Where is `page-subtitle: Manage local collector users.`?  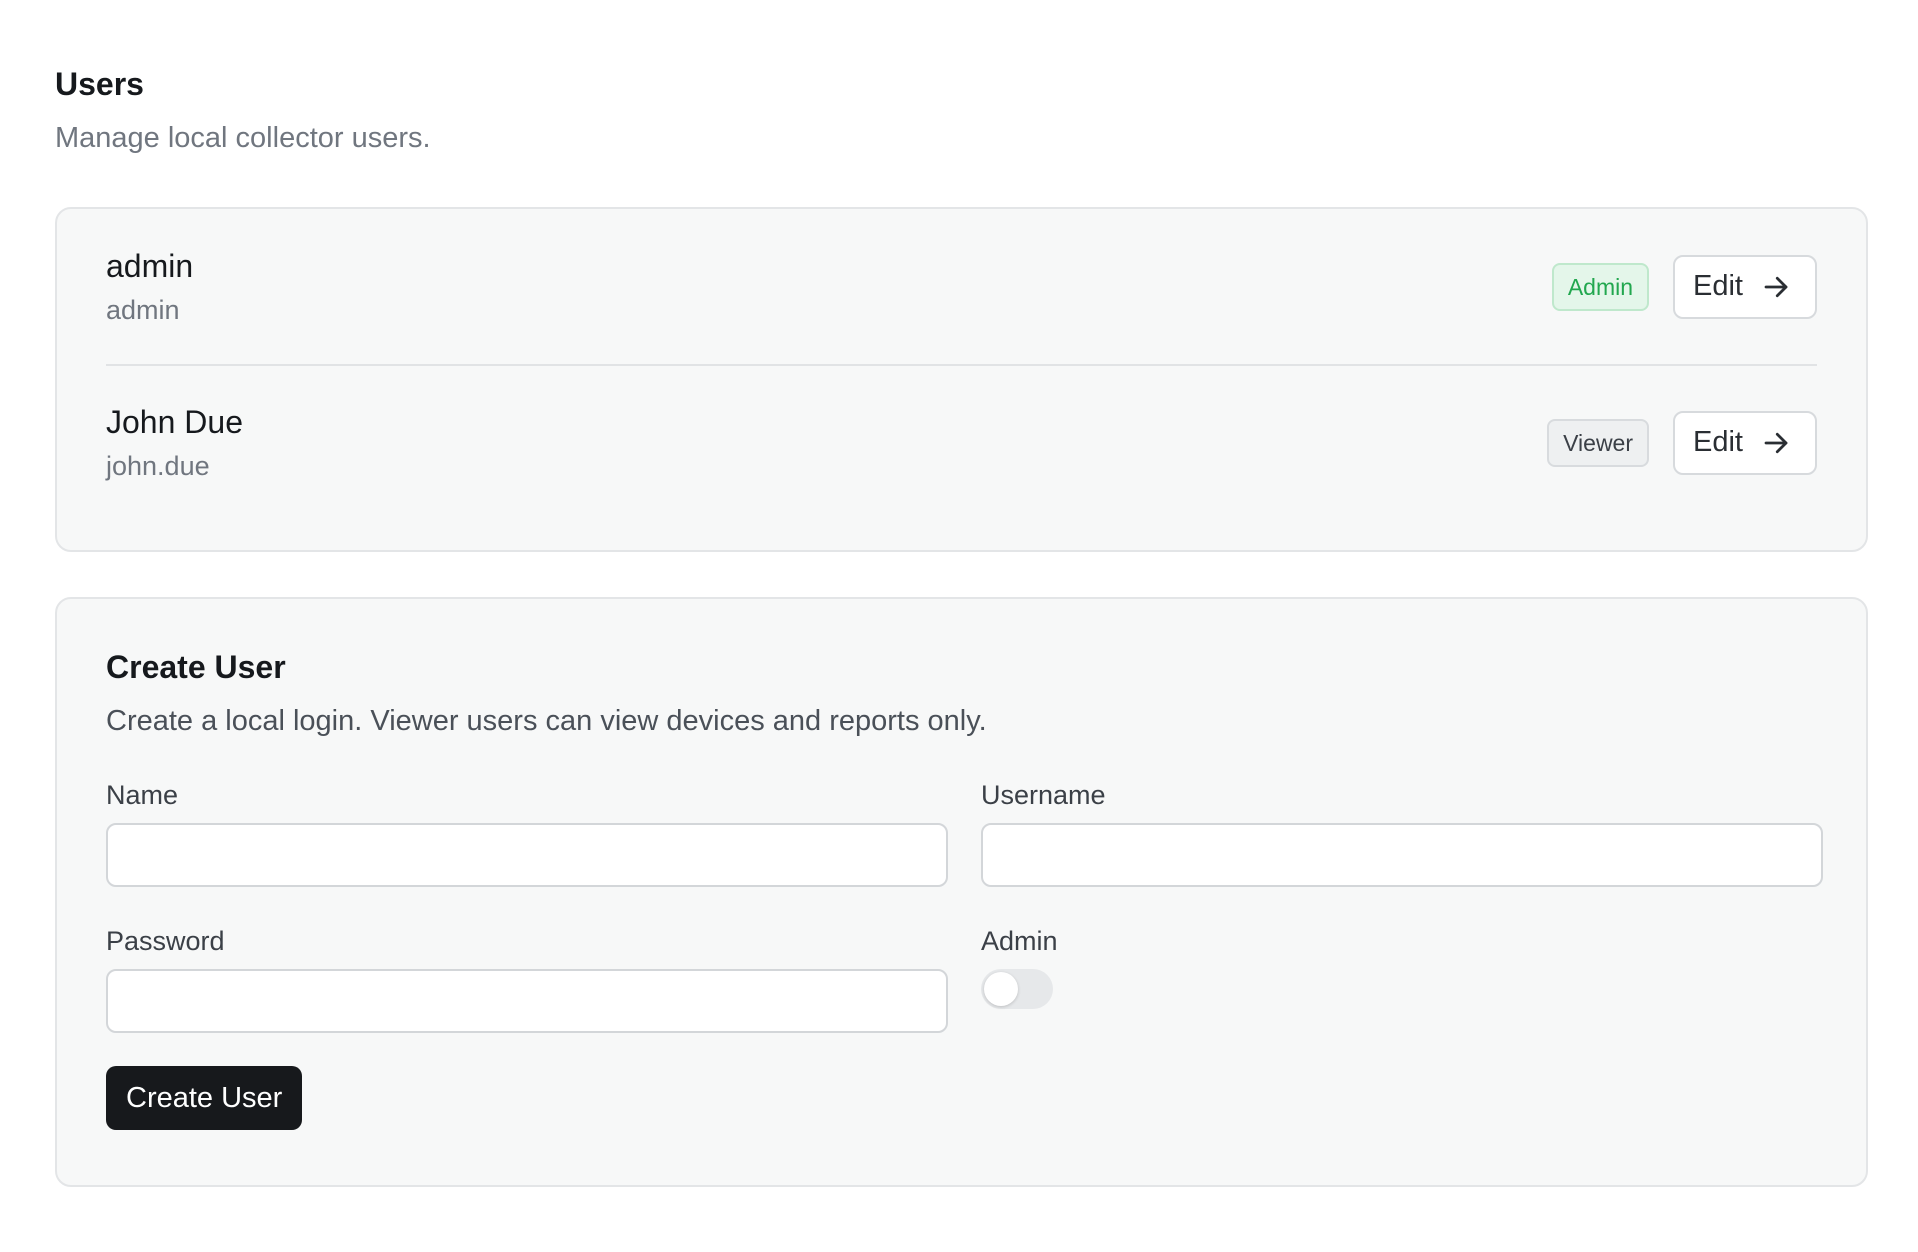
page-subtitle: Manage local collector users. is located at coordinates (243, 138).